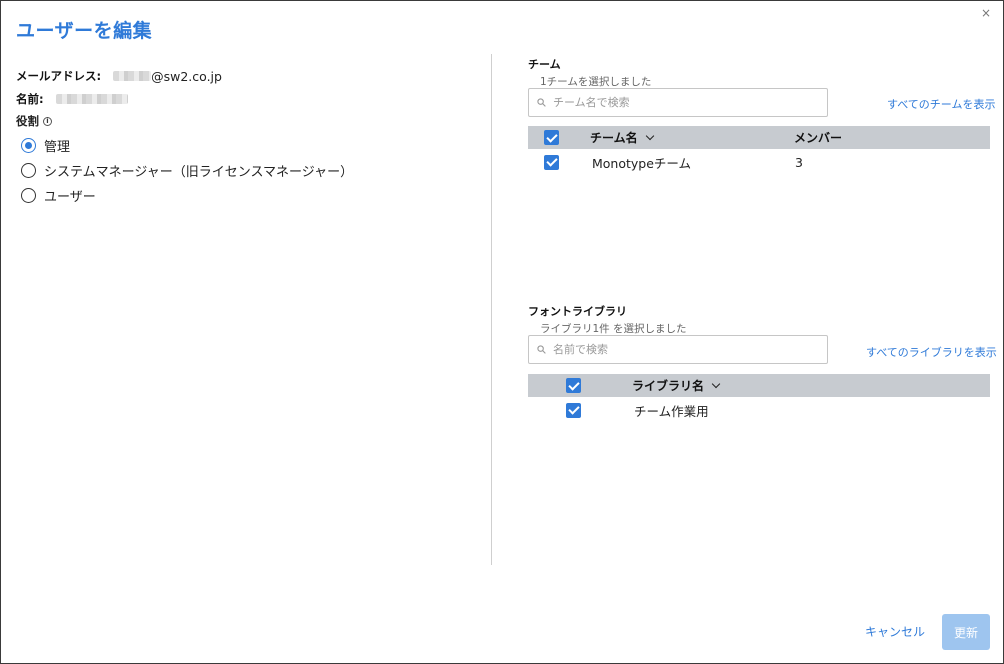 This screenshot has width=1004, height=664. Describe the element at coordinates (668, 386) in the screenshot. I see `column-label: ライブラリ名` at that location.